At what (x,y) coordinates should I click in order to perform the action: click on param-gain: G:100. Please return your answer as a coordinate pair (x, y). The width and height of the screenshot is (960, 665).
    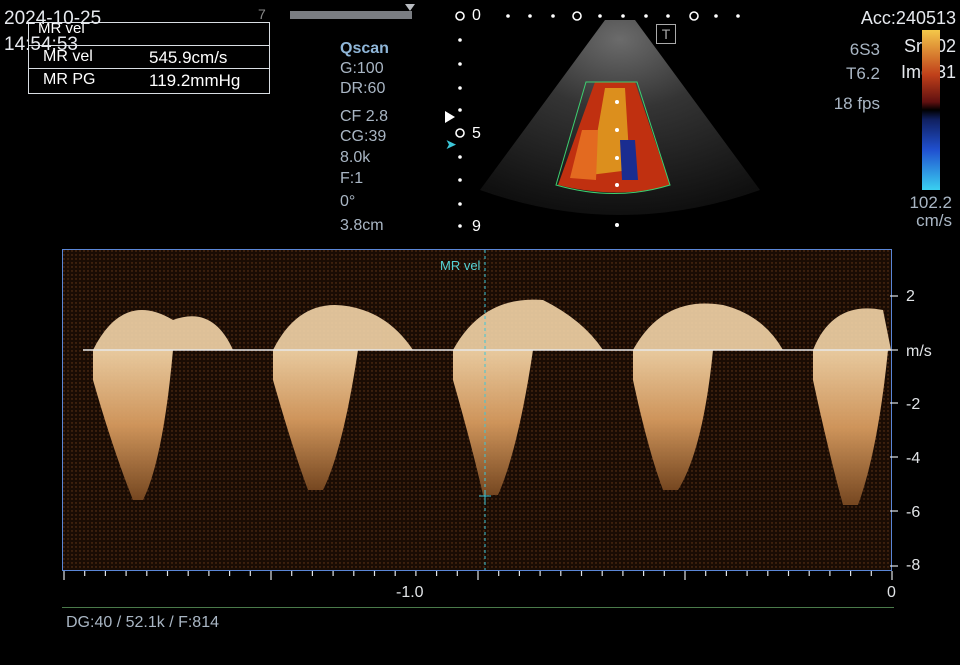
    Looking at the image, I should click on (362, 68).